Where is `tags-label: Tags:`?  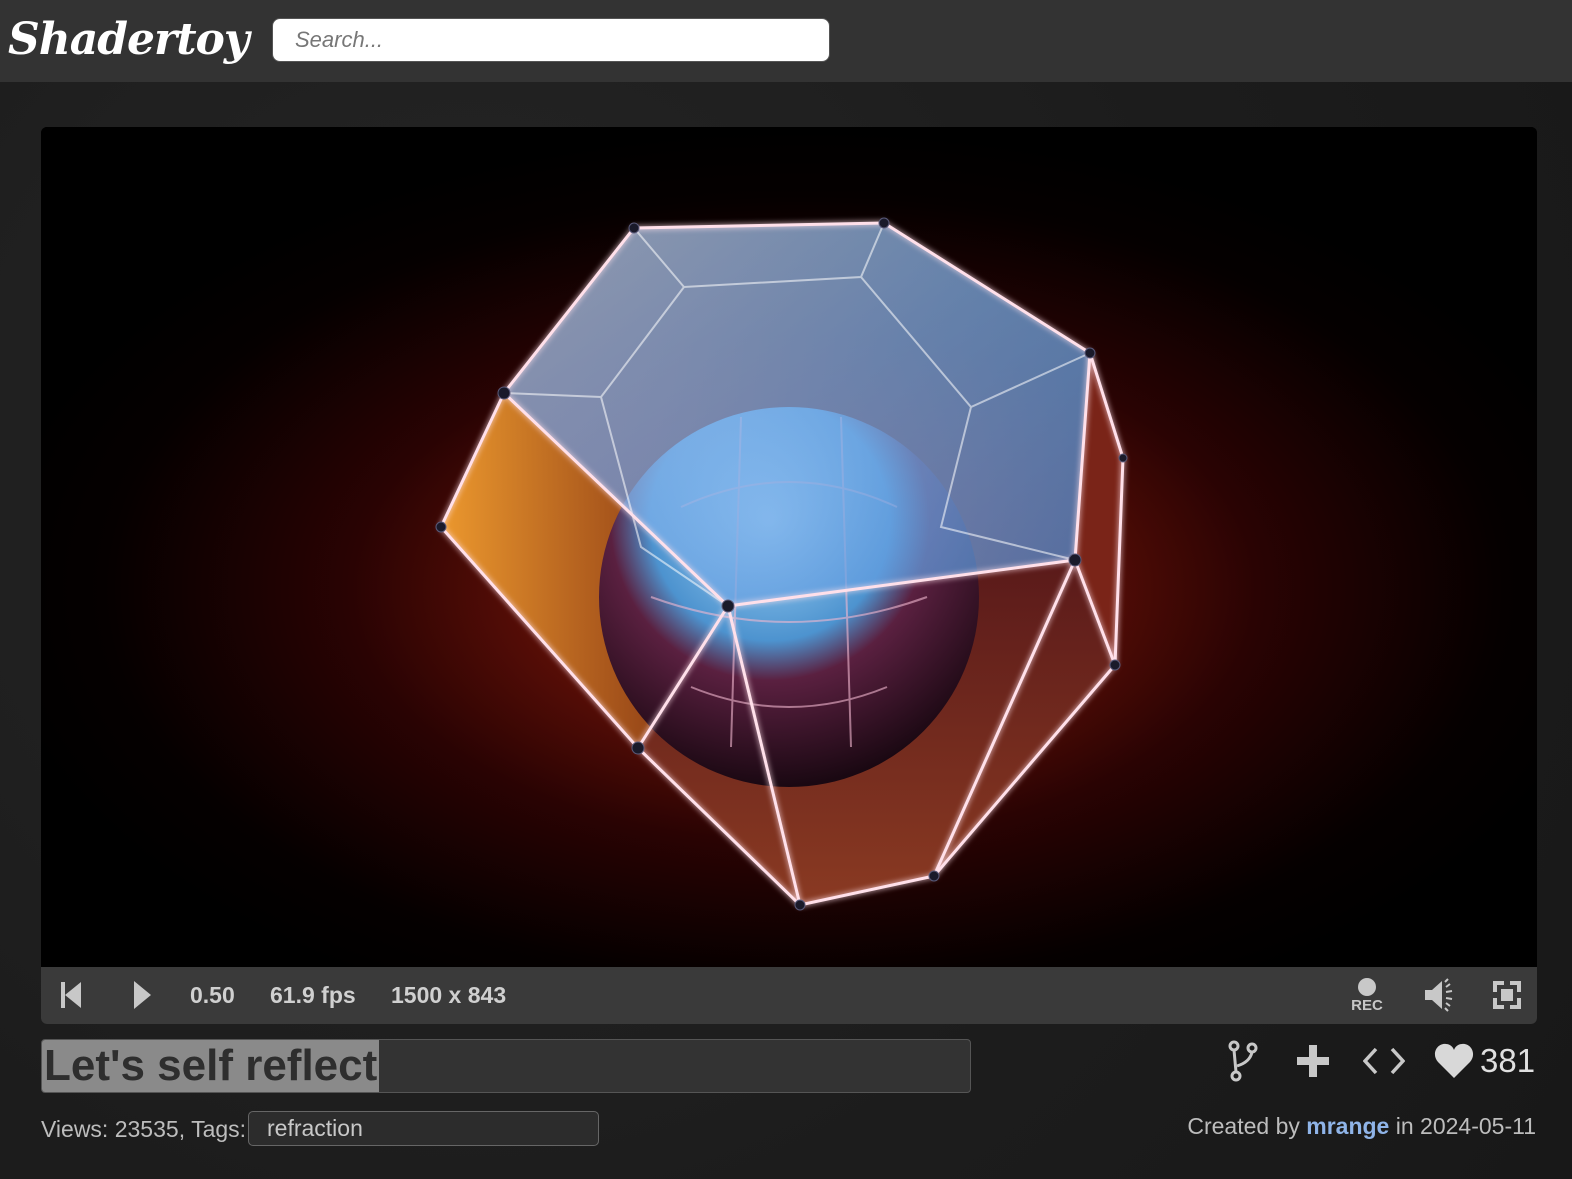 tags-label: Tags: is located at coordinates (219, 1129).